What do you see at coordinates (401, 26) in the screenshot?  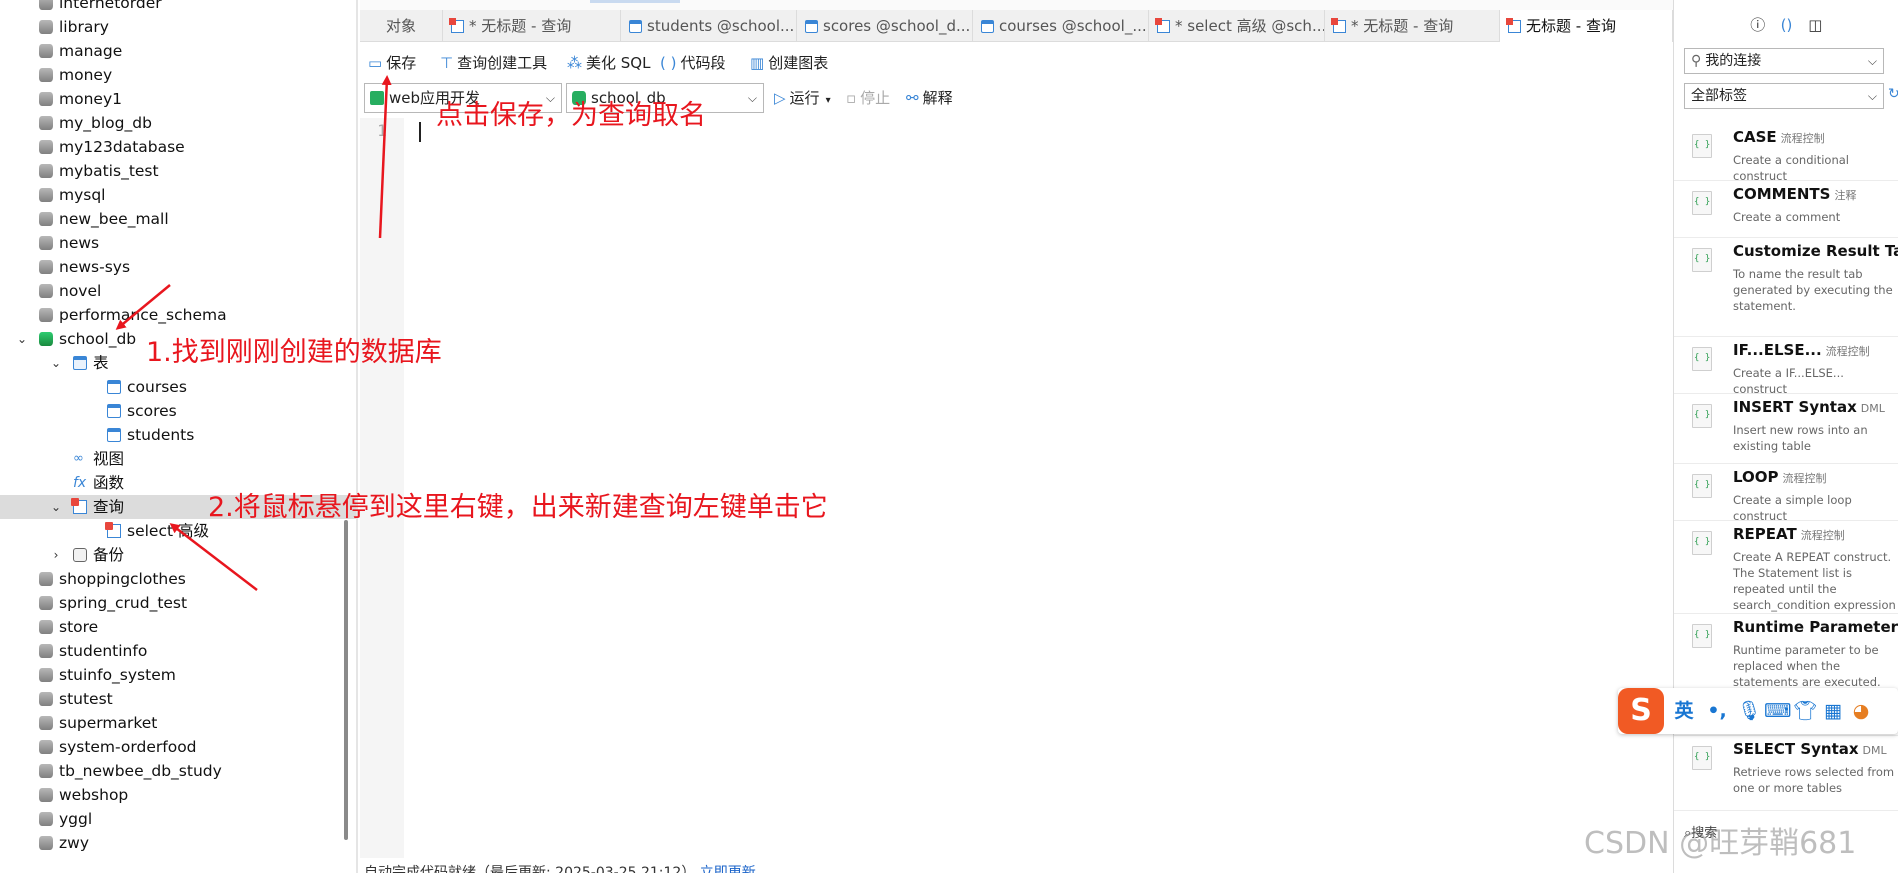 I see `tab-0: 对象` at bounding box center [401, 26].